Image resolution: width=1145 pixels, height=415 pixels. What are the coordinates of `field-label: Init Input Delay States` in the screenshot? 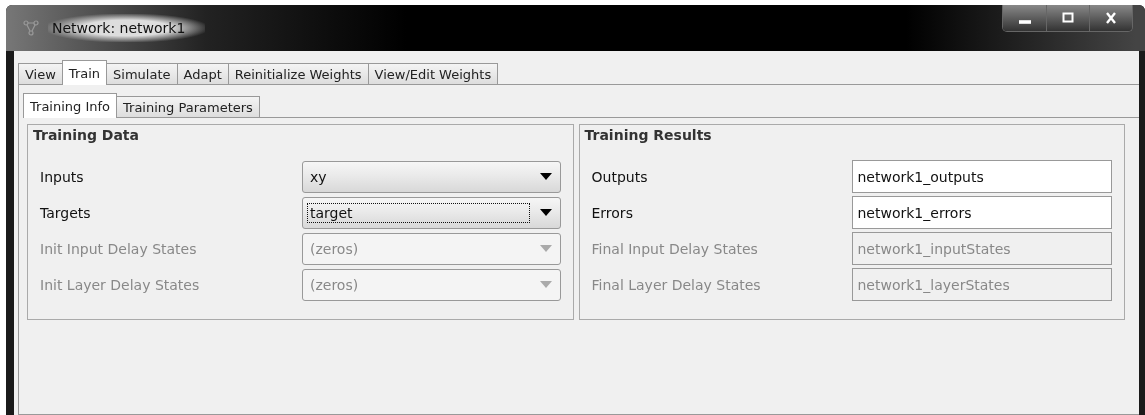 It's located at (119, 248).